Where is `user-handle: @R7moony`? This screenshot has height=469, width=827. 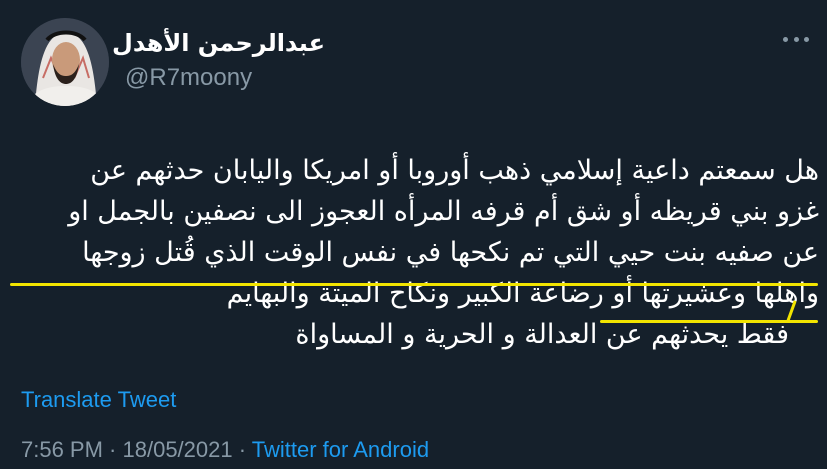
user-handle: @R7moony is located at coordinates (188, 78).